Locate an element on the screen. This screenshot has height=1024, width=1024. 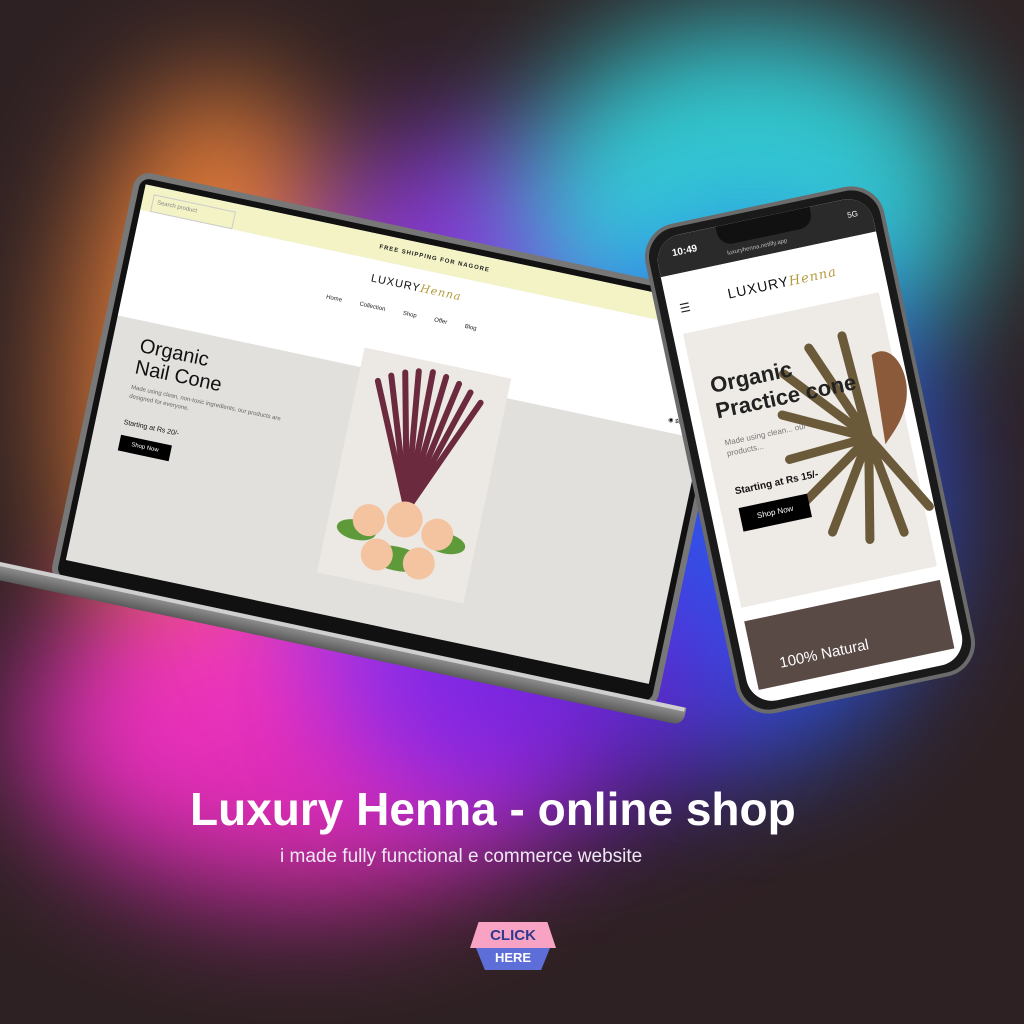
henna-cone-bouquet-image is located at coordinates (414, 475).